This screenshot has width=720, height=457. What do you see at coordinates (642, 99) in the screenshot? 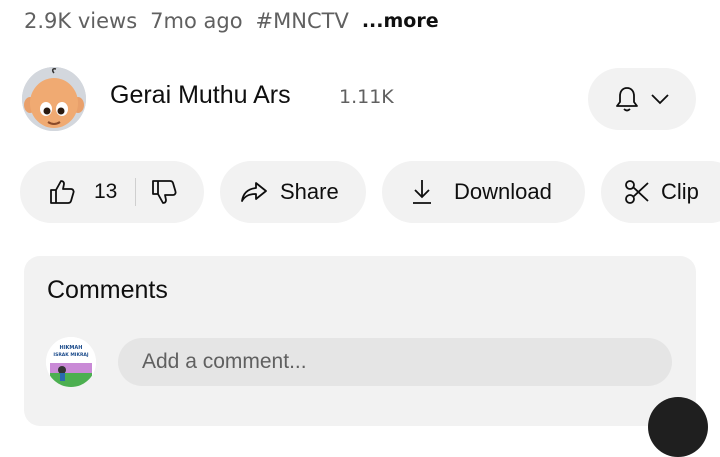
I see `notification-bell-button` at bounding box center [642, 99].